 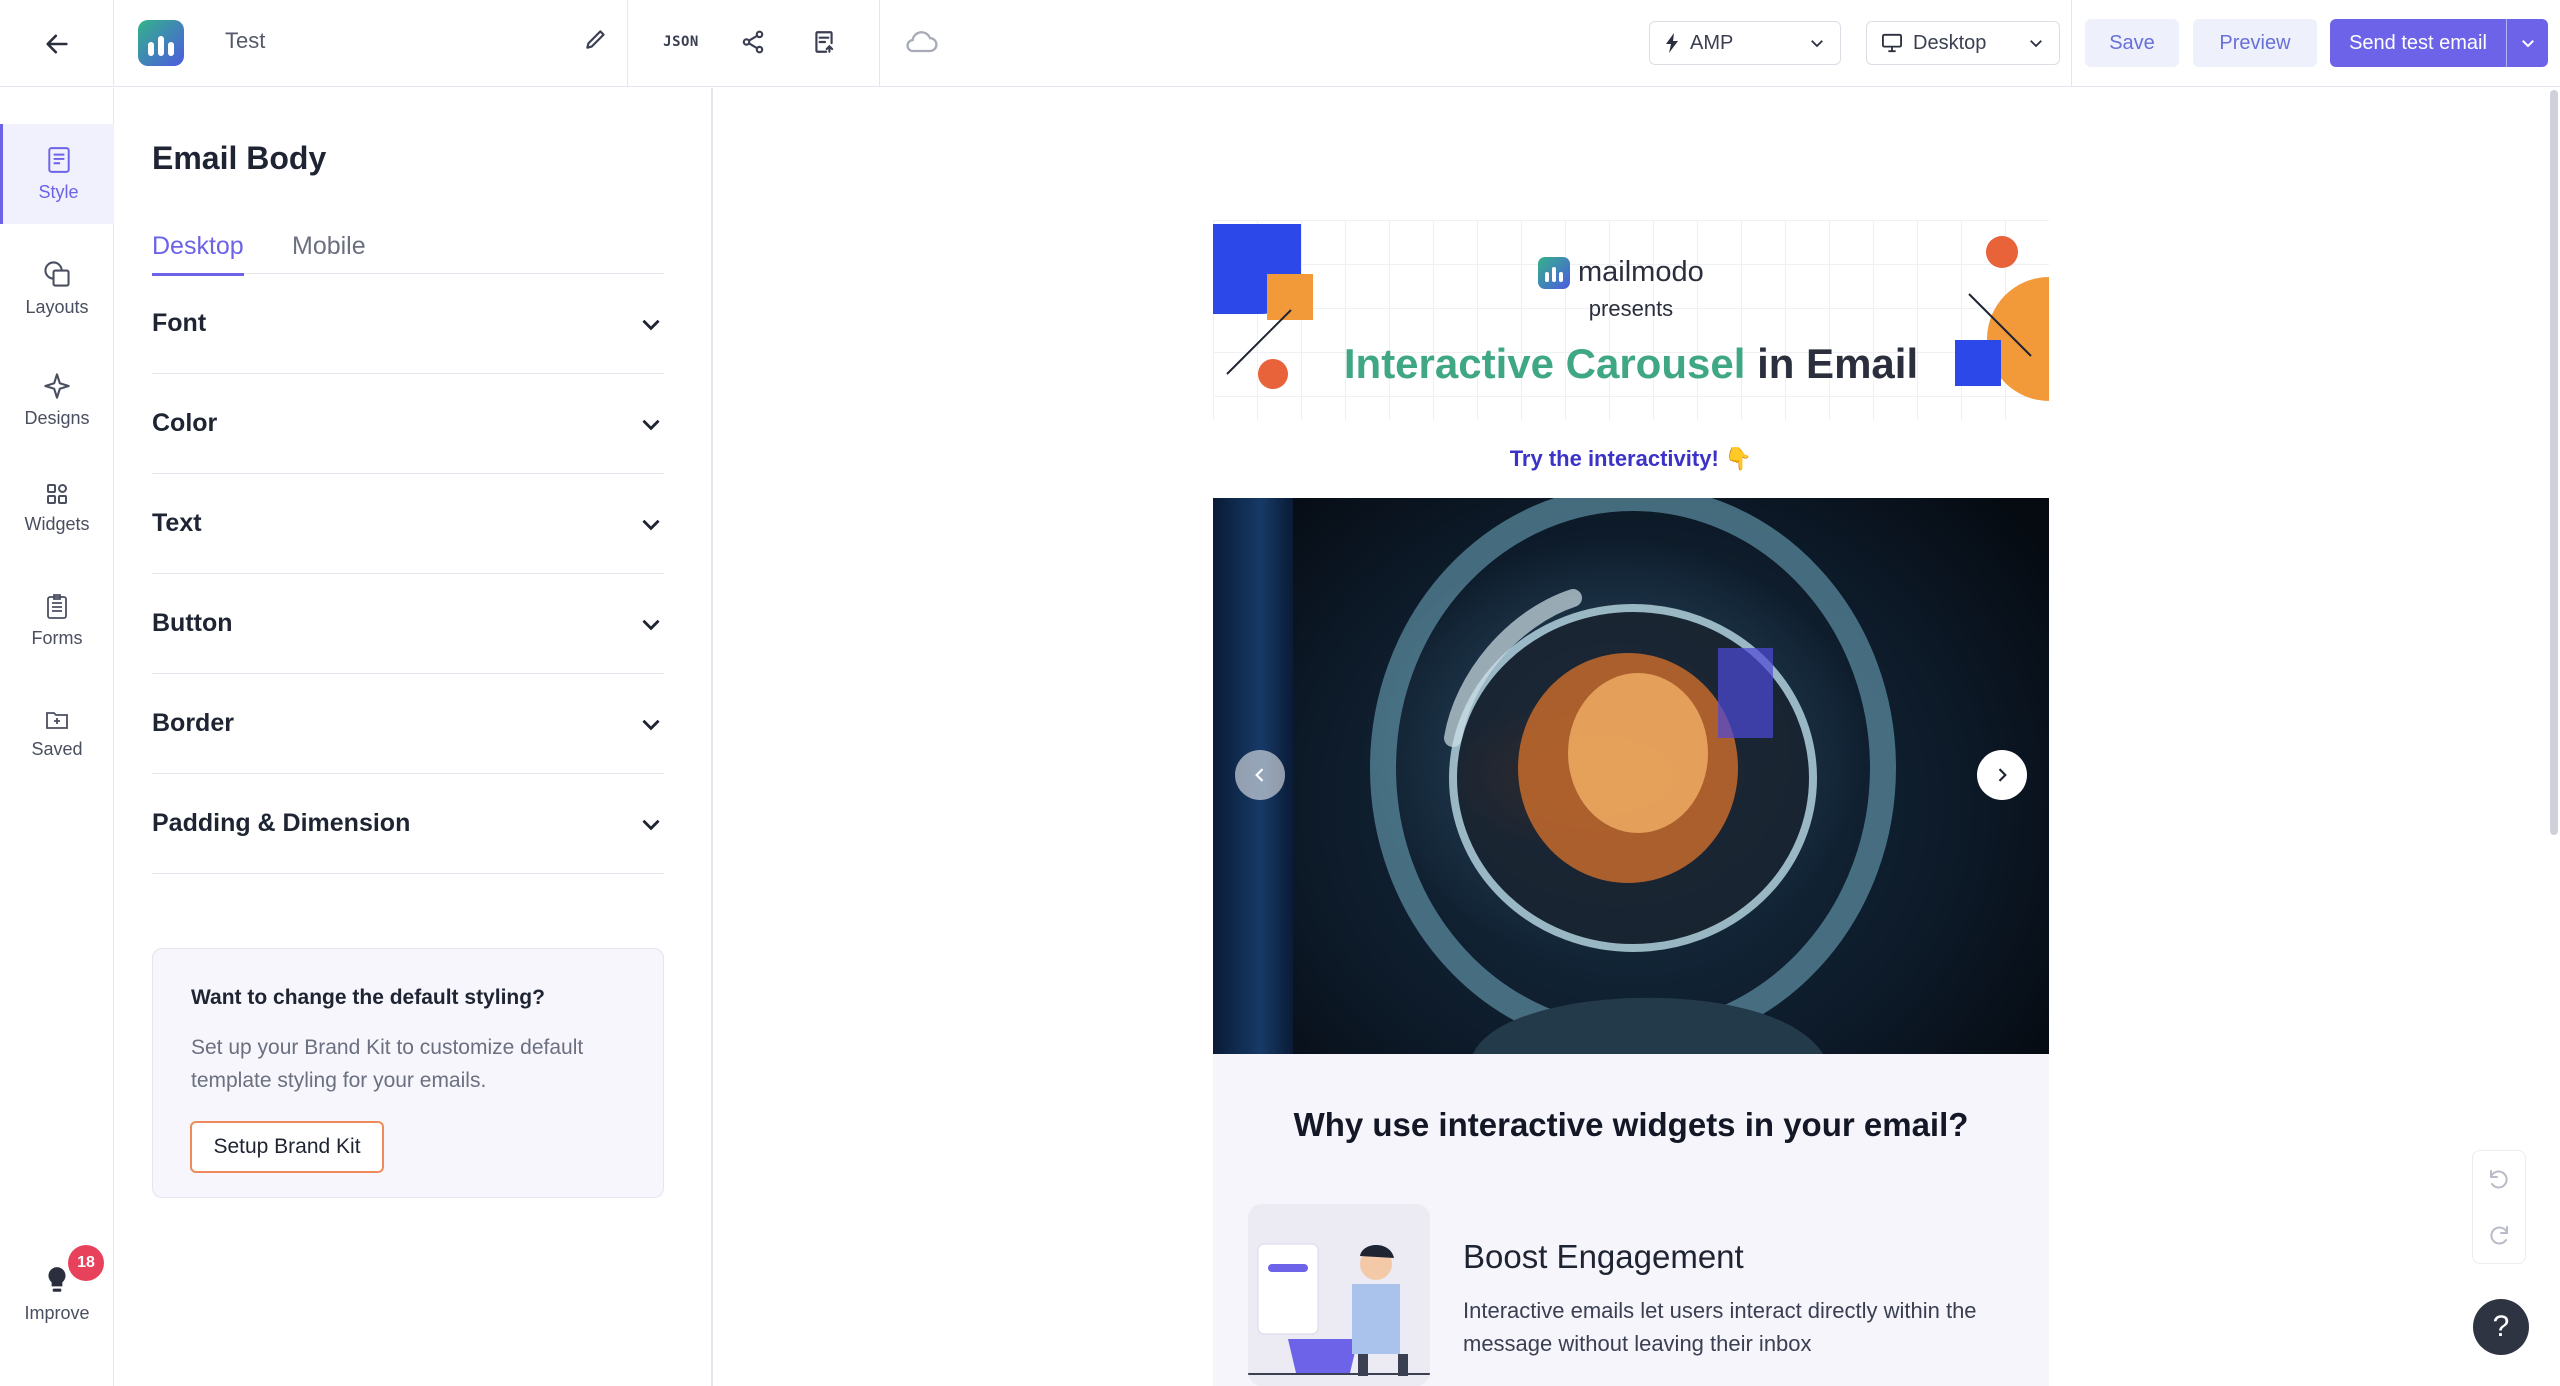 I want to click on edit-title-button, so click(x=596, y=41).